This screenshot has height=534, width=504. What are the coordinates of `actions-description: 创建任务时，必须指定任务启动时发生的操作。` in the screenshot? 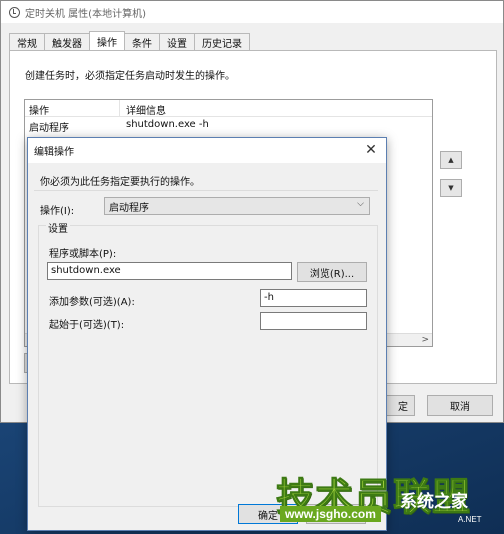 It's located at (130, 76).